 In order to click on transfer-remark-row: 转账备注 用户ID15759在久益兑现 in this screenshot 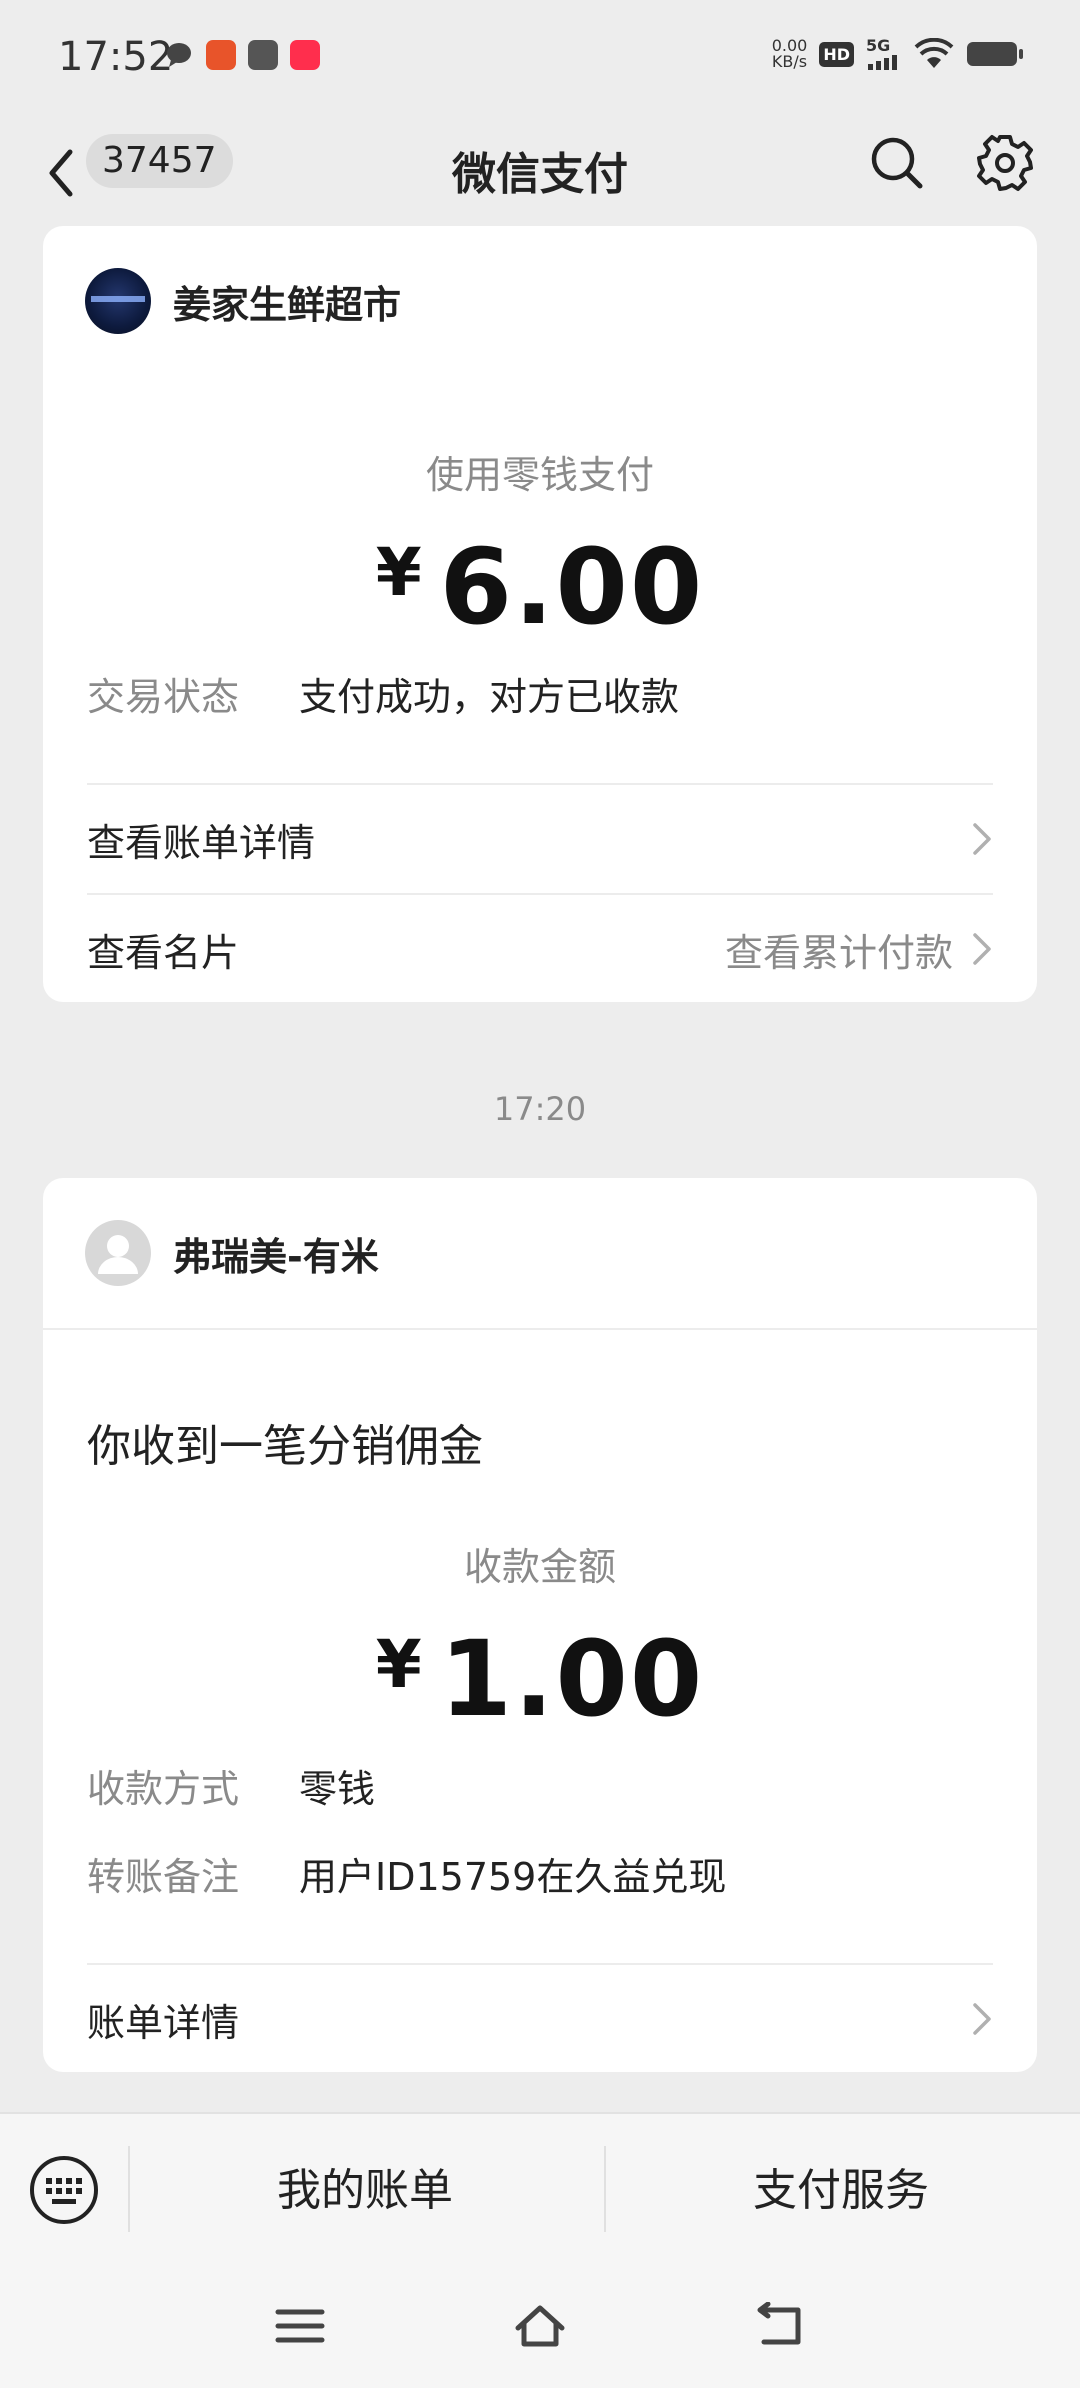, I will do `click(406, 1873)`.